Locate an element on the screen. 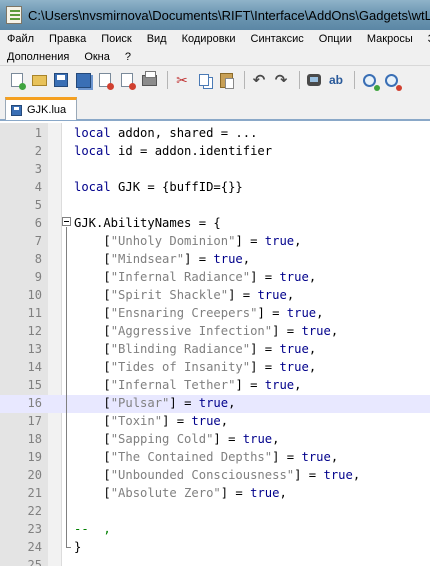  code-text: ["Sapping Cold"] = true, is located at coordinates (176, 439).